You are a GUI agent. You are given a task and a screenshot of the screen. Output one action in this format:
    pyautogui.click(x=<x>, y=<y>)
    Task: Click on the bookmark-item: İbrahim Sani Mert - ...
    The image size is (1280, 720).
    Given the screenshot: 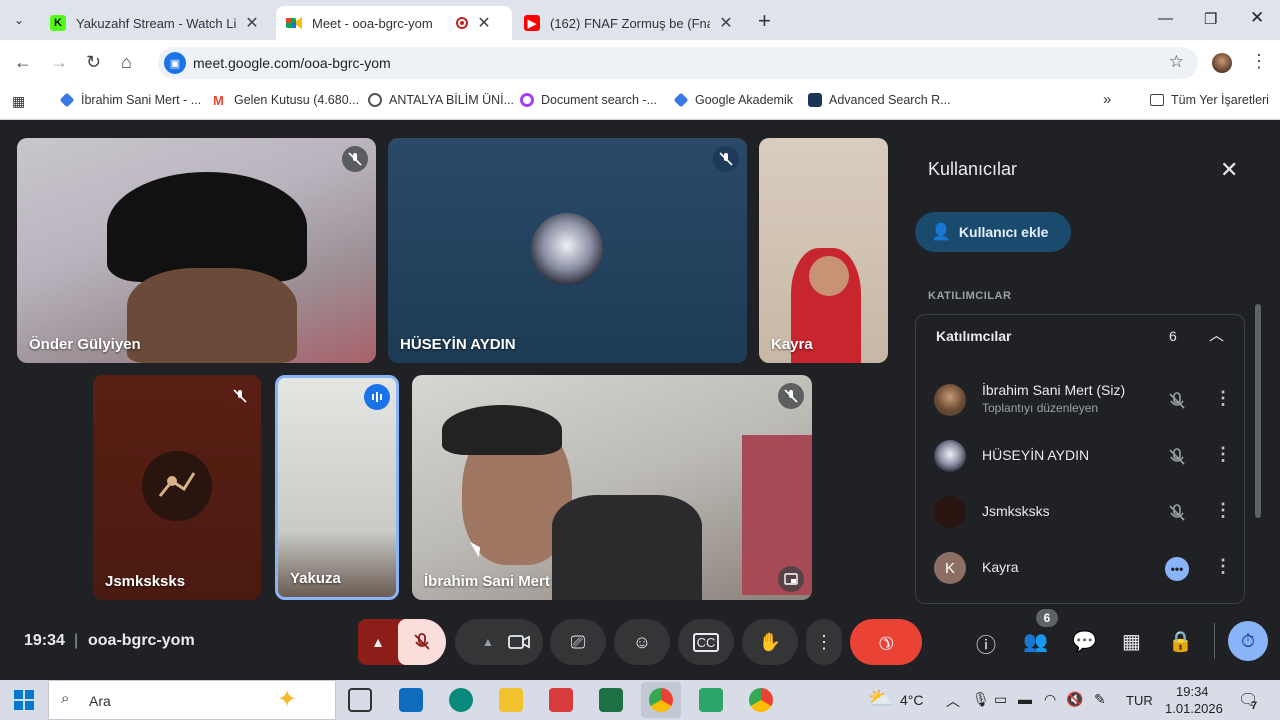 What is the action you would take?
    pyautogui.click(x=130, y=100)
    